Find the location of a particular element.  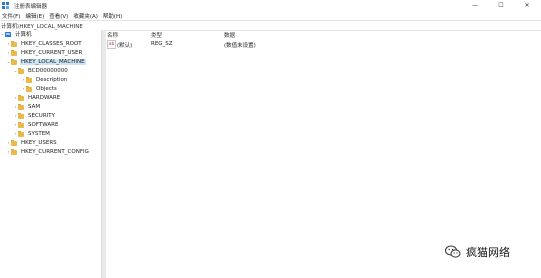

tree-node-description: › Description is located at coordinates (44, 80).